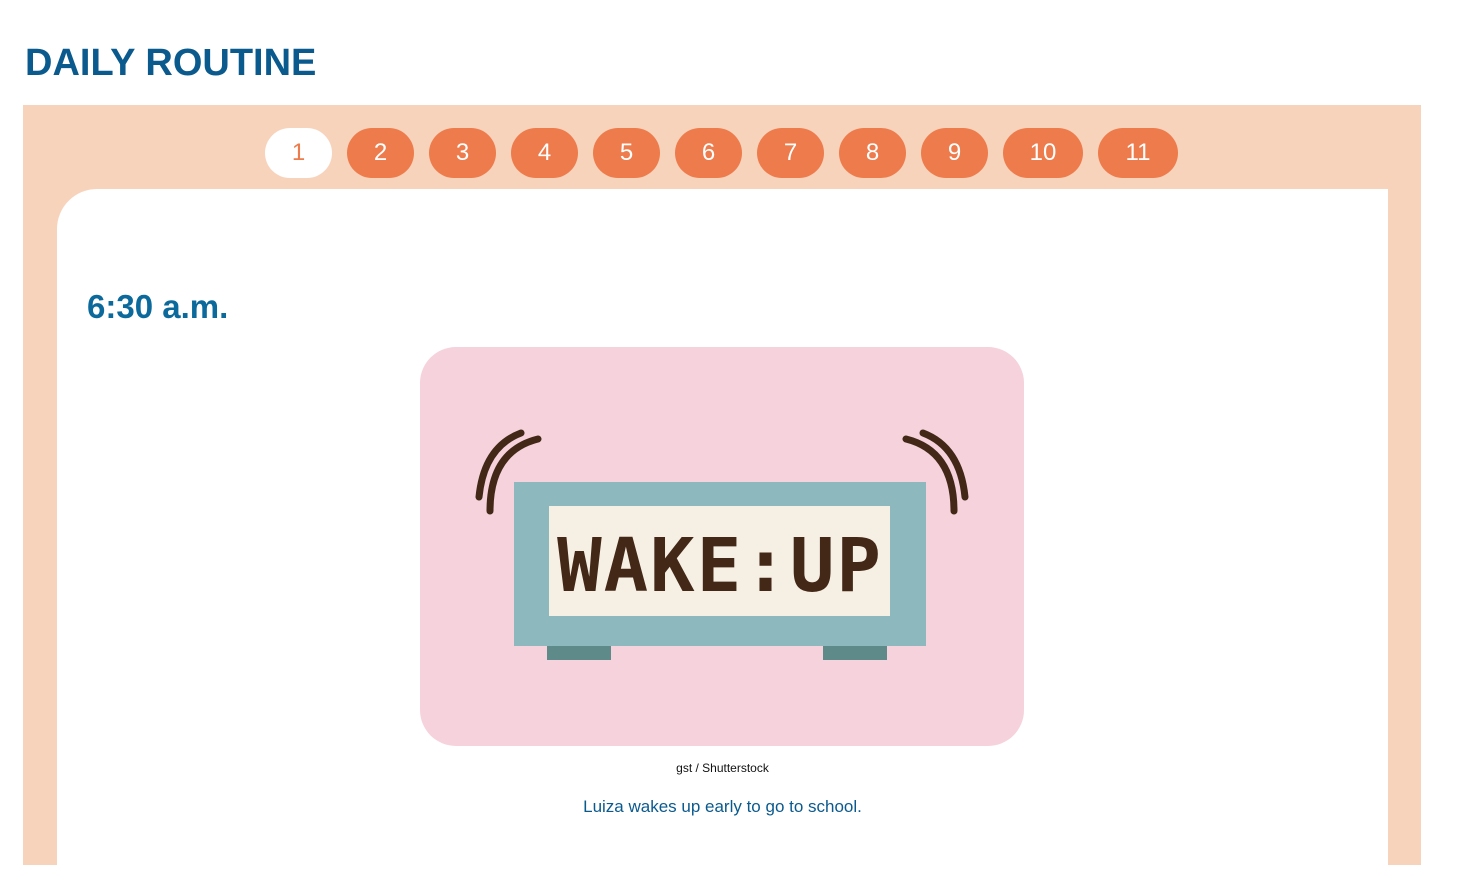 This screenshot has width=1460, height=889. I want to click on page-selector: 1 2 3 4 5 6 7 8 9 10 11, so click(721, 153).